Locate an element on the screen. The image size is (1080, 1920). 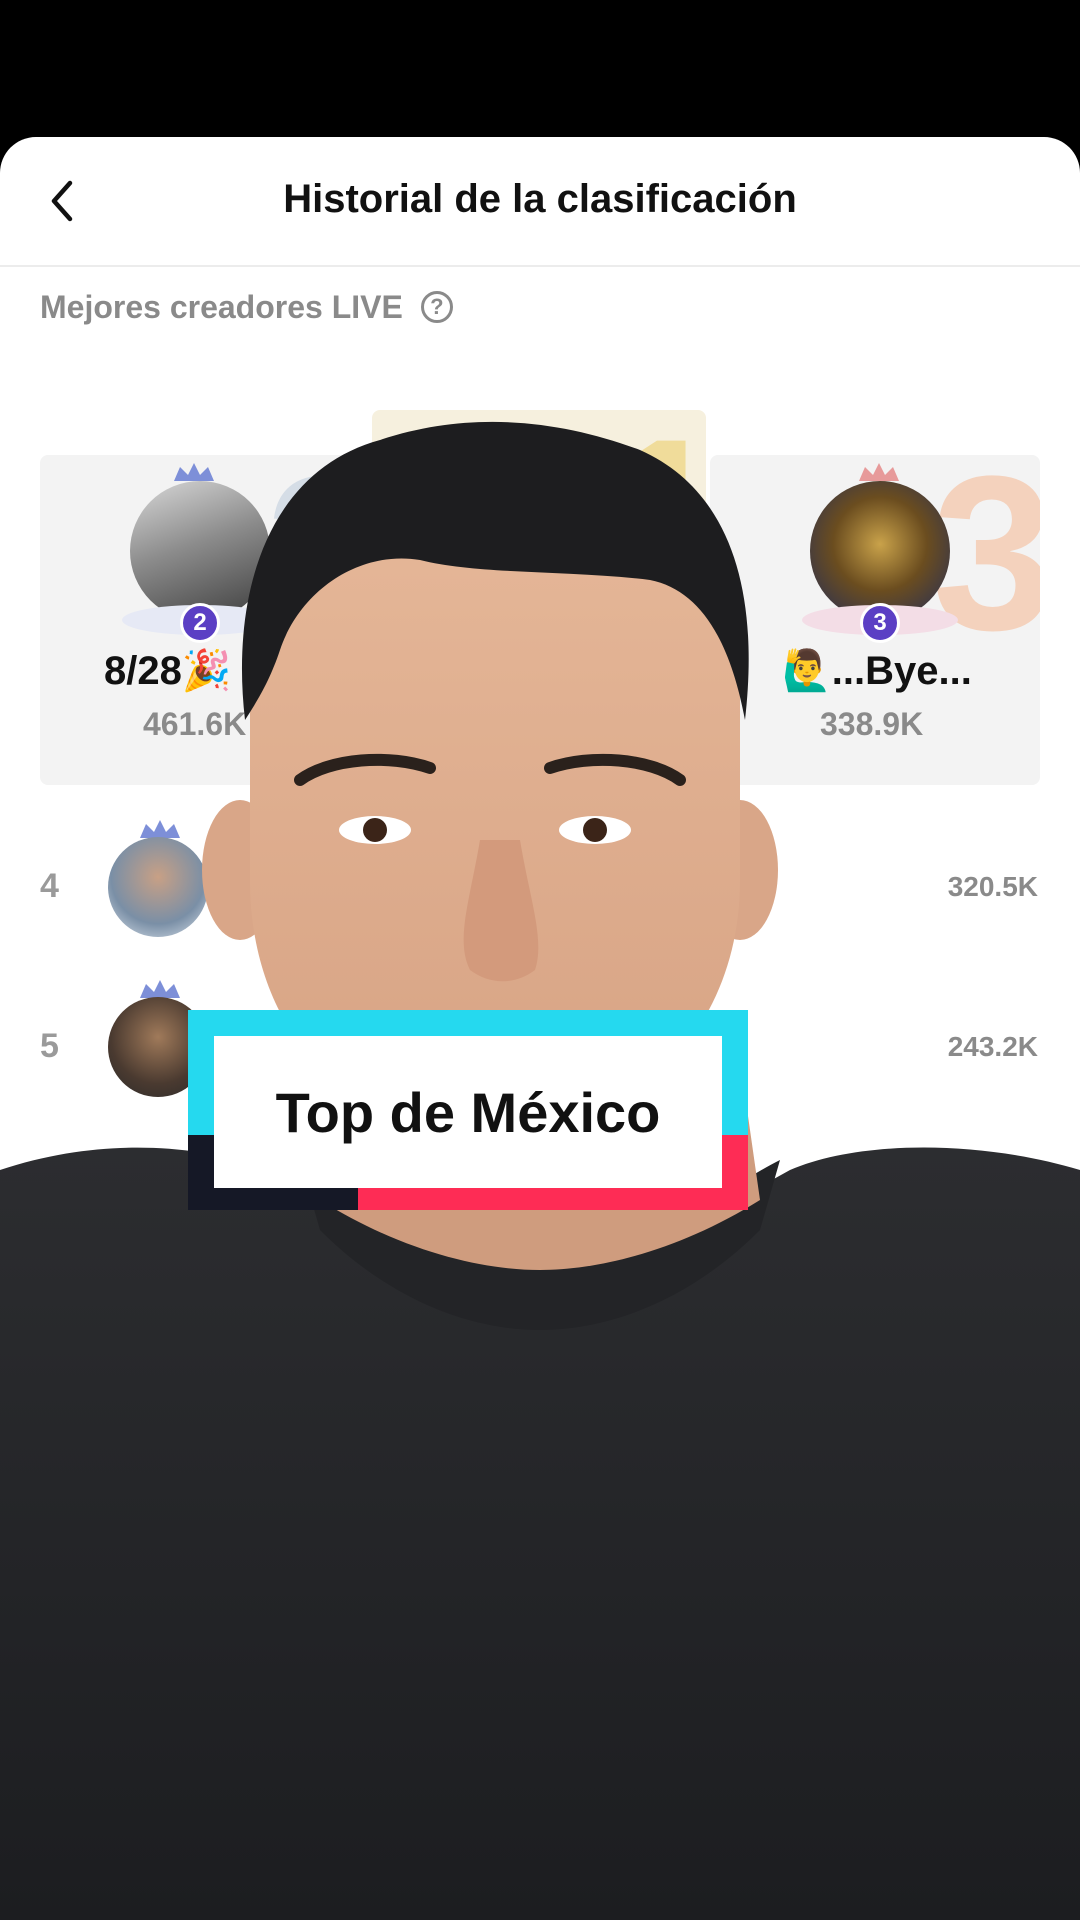
podium-card-rank-3: 3 3 🙋‍♂️...Bye... 338.9K is located at coordinates (875, 620).